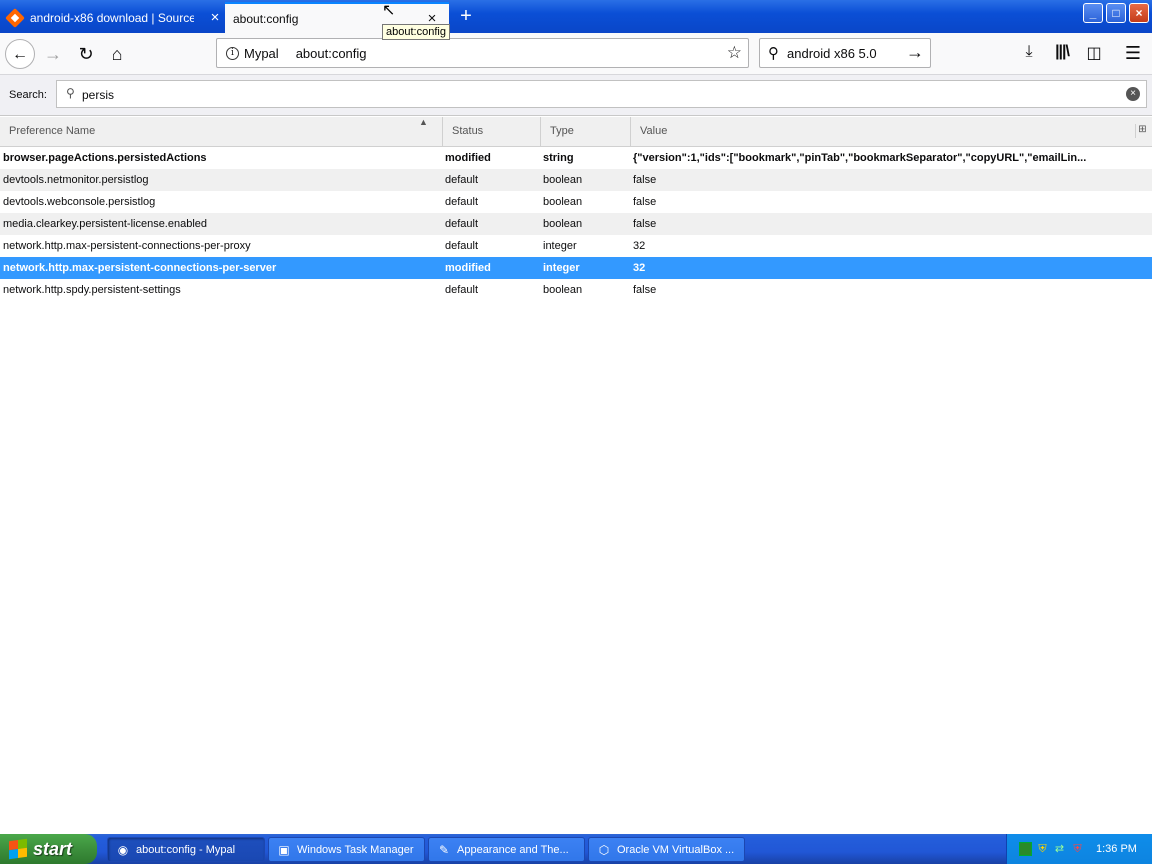 The image size is (1152, 864). What do you see at coordinates (1116, 849) in the screenshot?
I see `clock: 1:36 PM` at bounding box center [1116, 849].